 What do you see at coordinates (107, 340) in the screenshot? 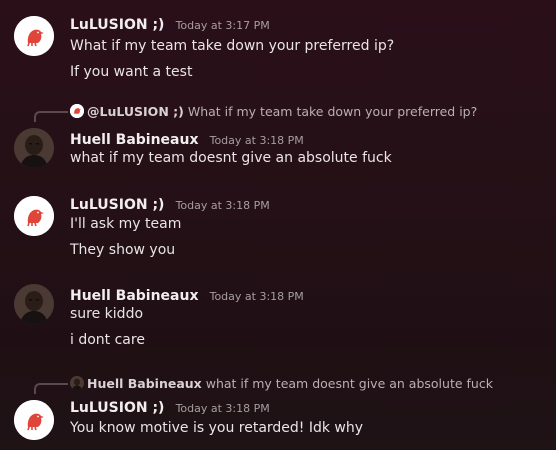
I see `message-text: i dont care` at bounding box center [107, 340].